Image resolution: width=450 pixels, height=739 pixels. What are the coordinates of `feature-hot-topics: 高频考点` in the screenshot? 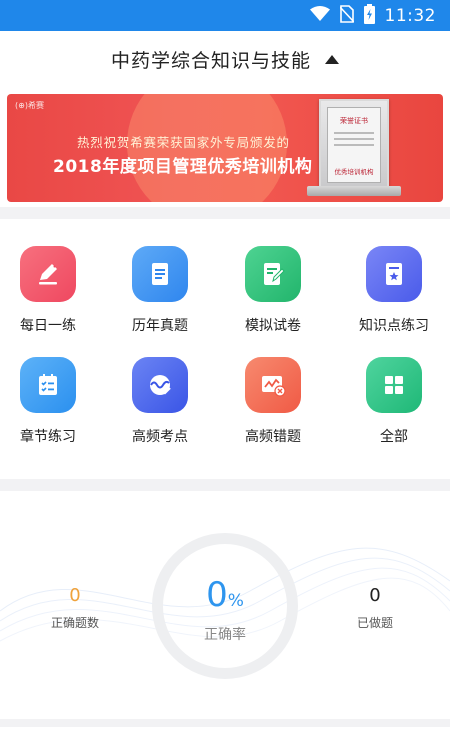 It's located at (160, 401).